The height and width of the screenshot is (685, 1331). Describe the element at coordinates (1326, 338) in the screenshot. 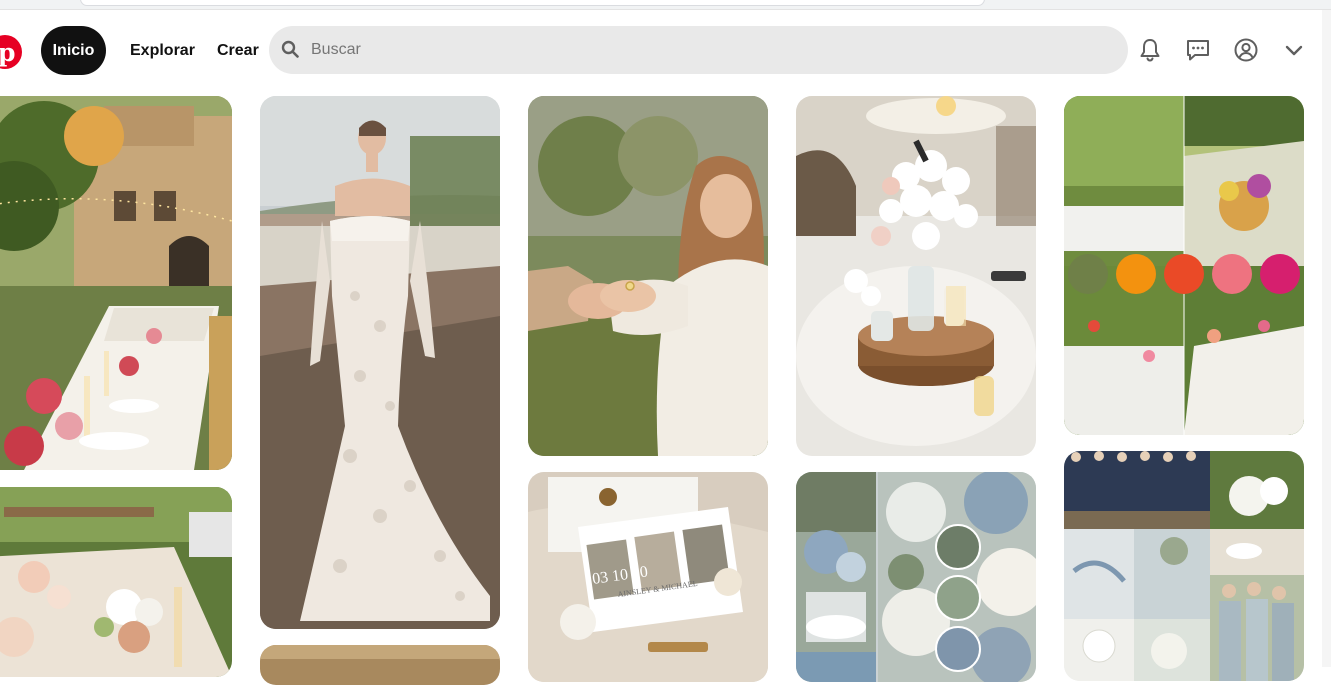

I see `page-scrollbar` at that location.